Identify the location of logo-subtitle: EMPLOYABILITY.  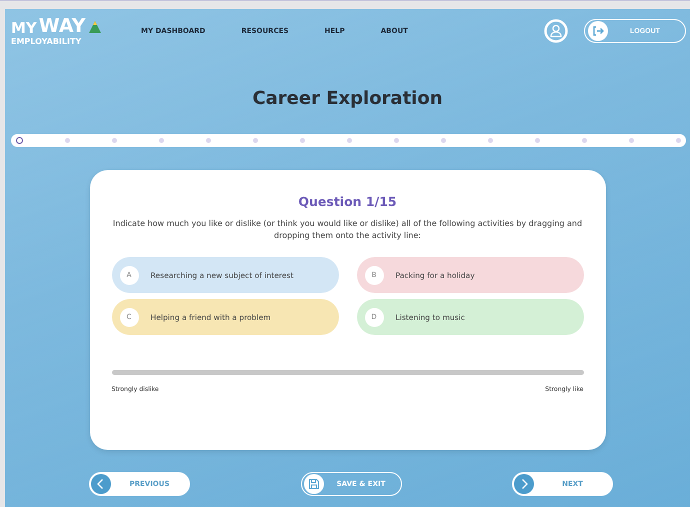
(46, 41).